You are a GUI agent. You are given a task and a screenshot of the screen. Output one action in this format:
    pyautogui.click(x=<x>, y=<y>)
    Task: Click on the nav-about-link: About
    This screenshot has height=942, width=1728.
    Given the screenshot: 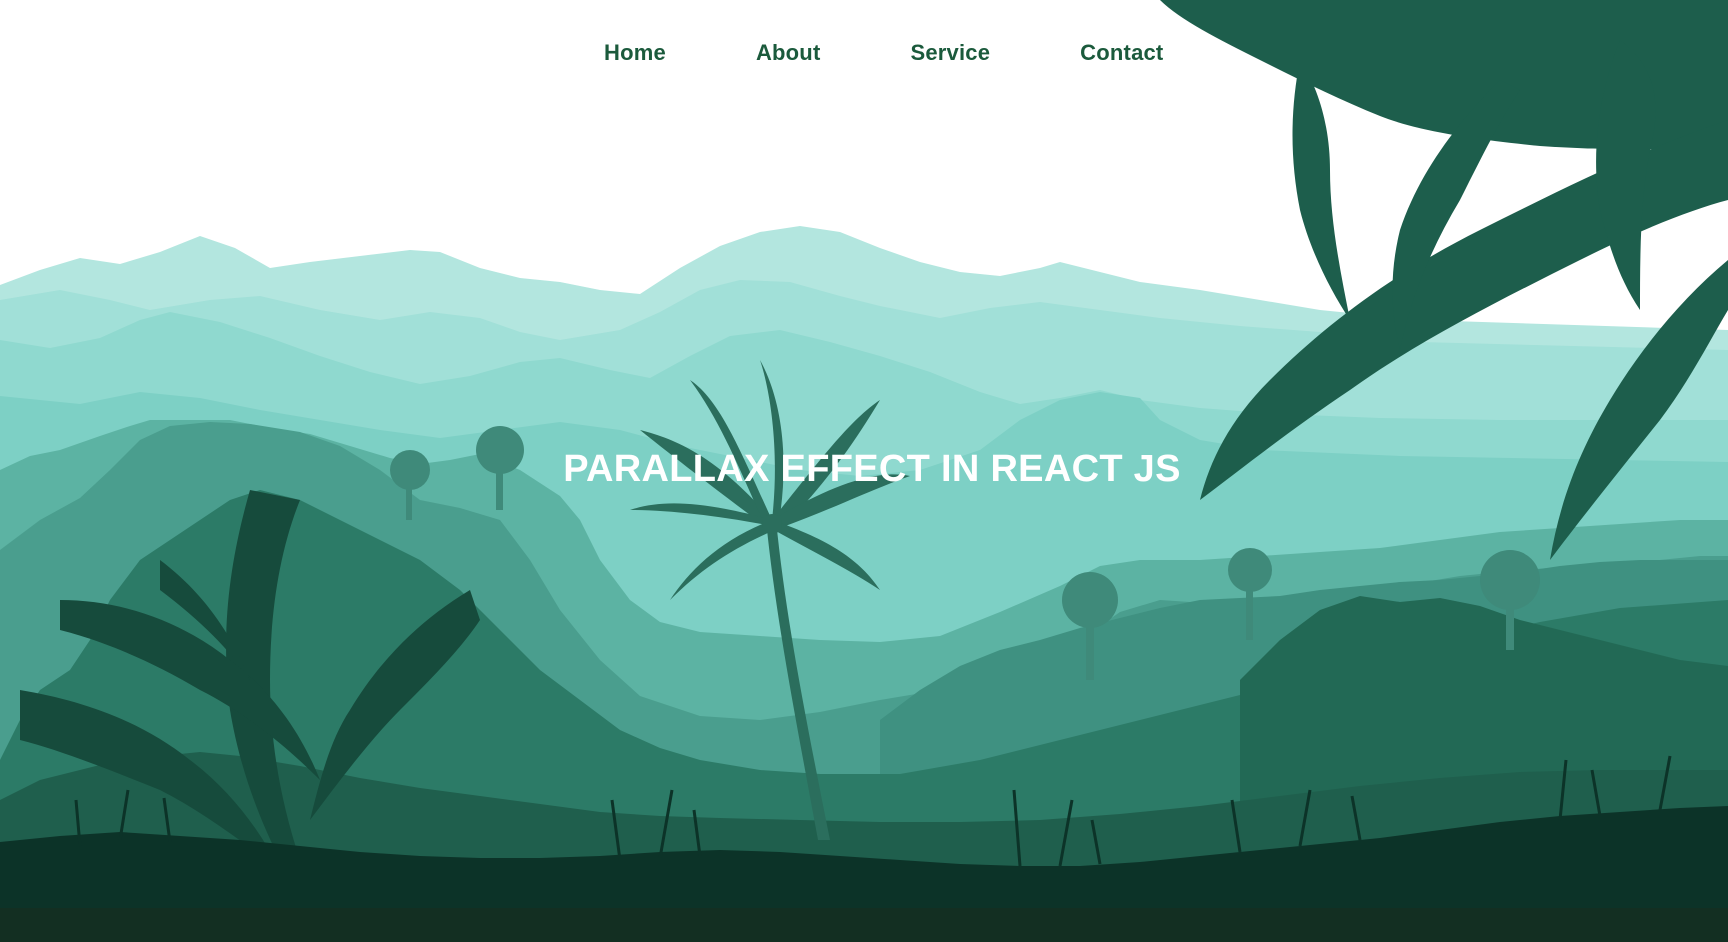 What is the action you would take?
    pyautogui.click(x=788, y=53)
    